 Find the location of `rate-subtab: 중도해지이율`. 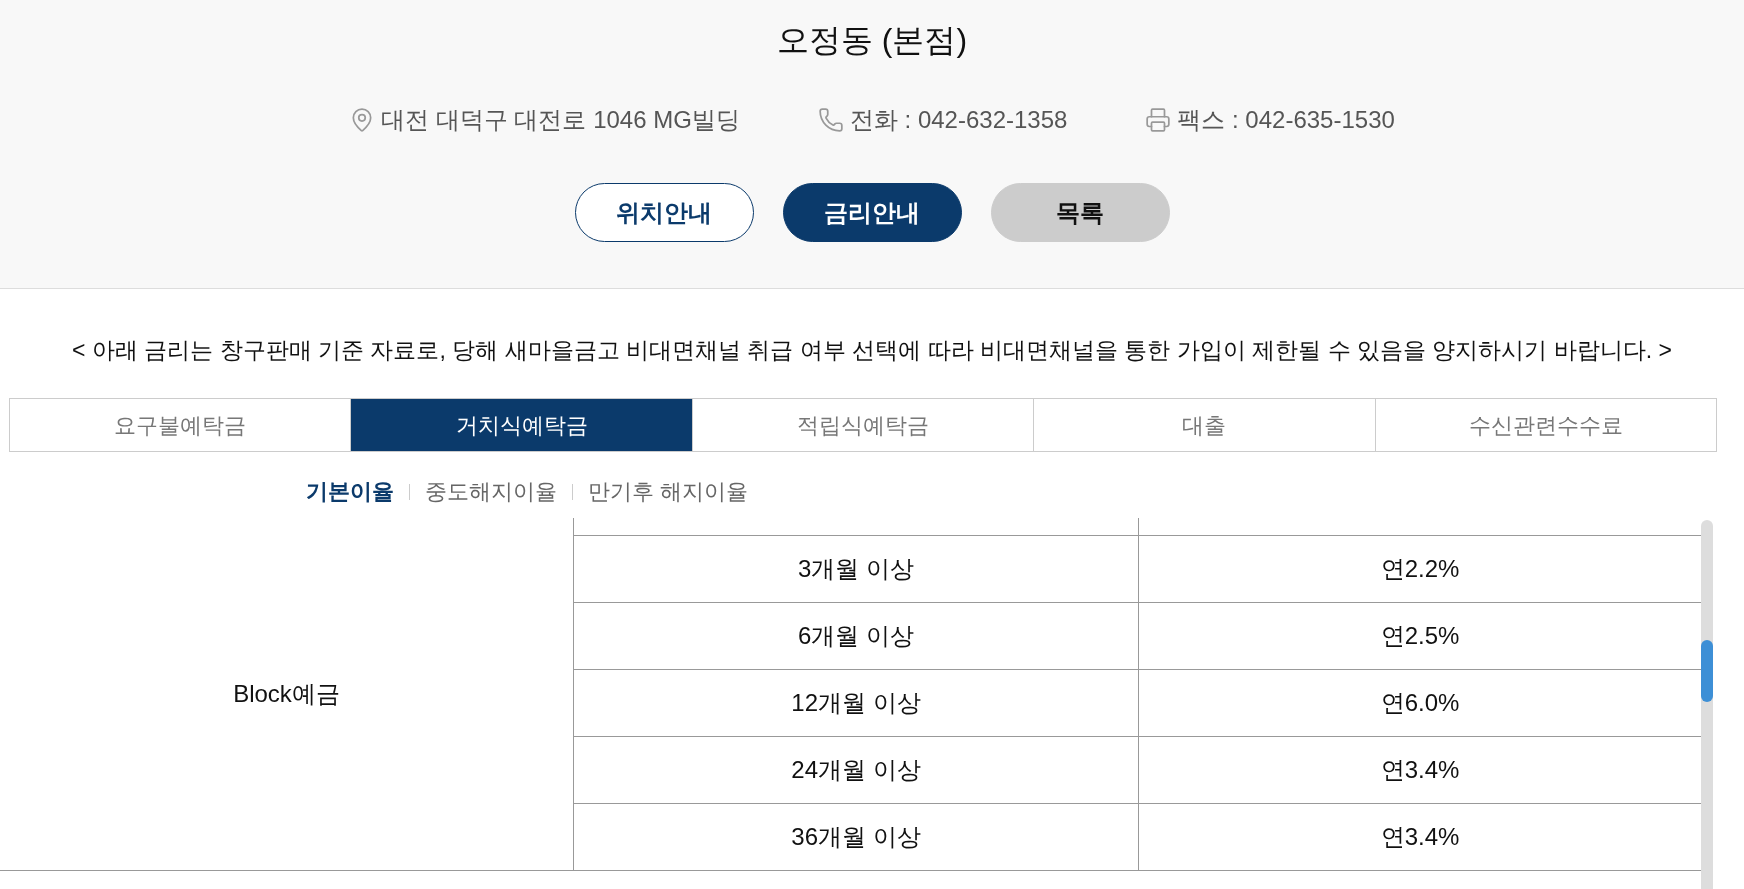

rate-subtab: 중도해지이율 is located at coordinates (491, 492).